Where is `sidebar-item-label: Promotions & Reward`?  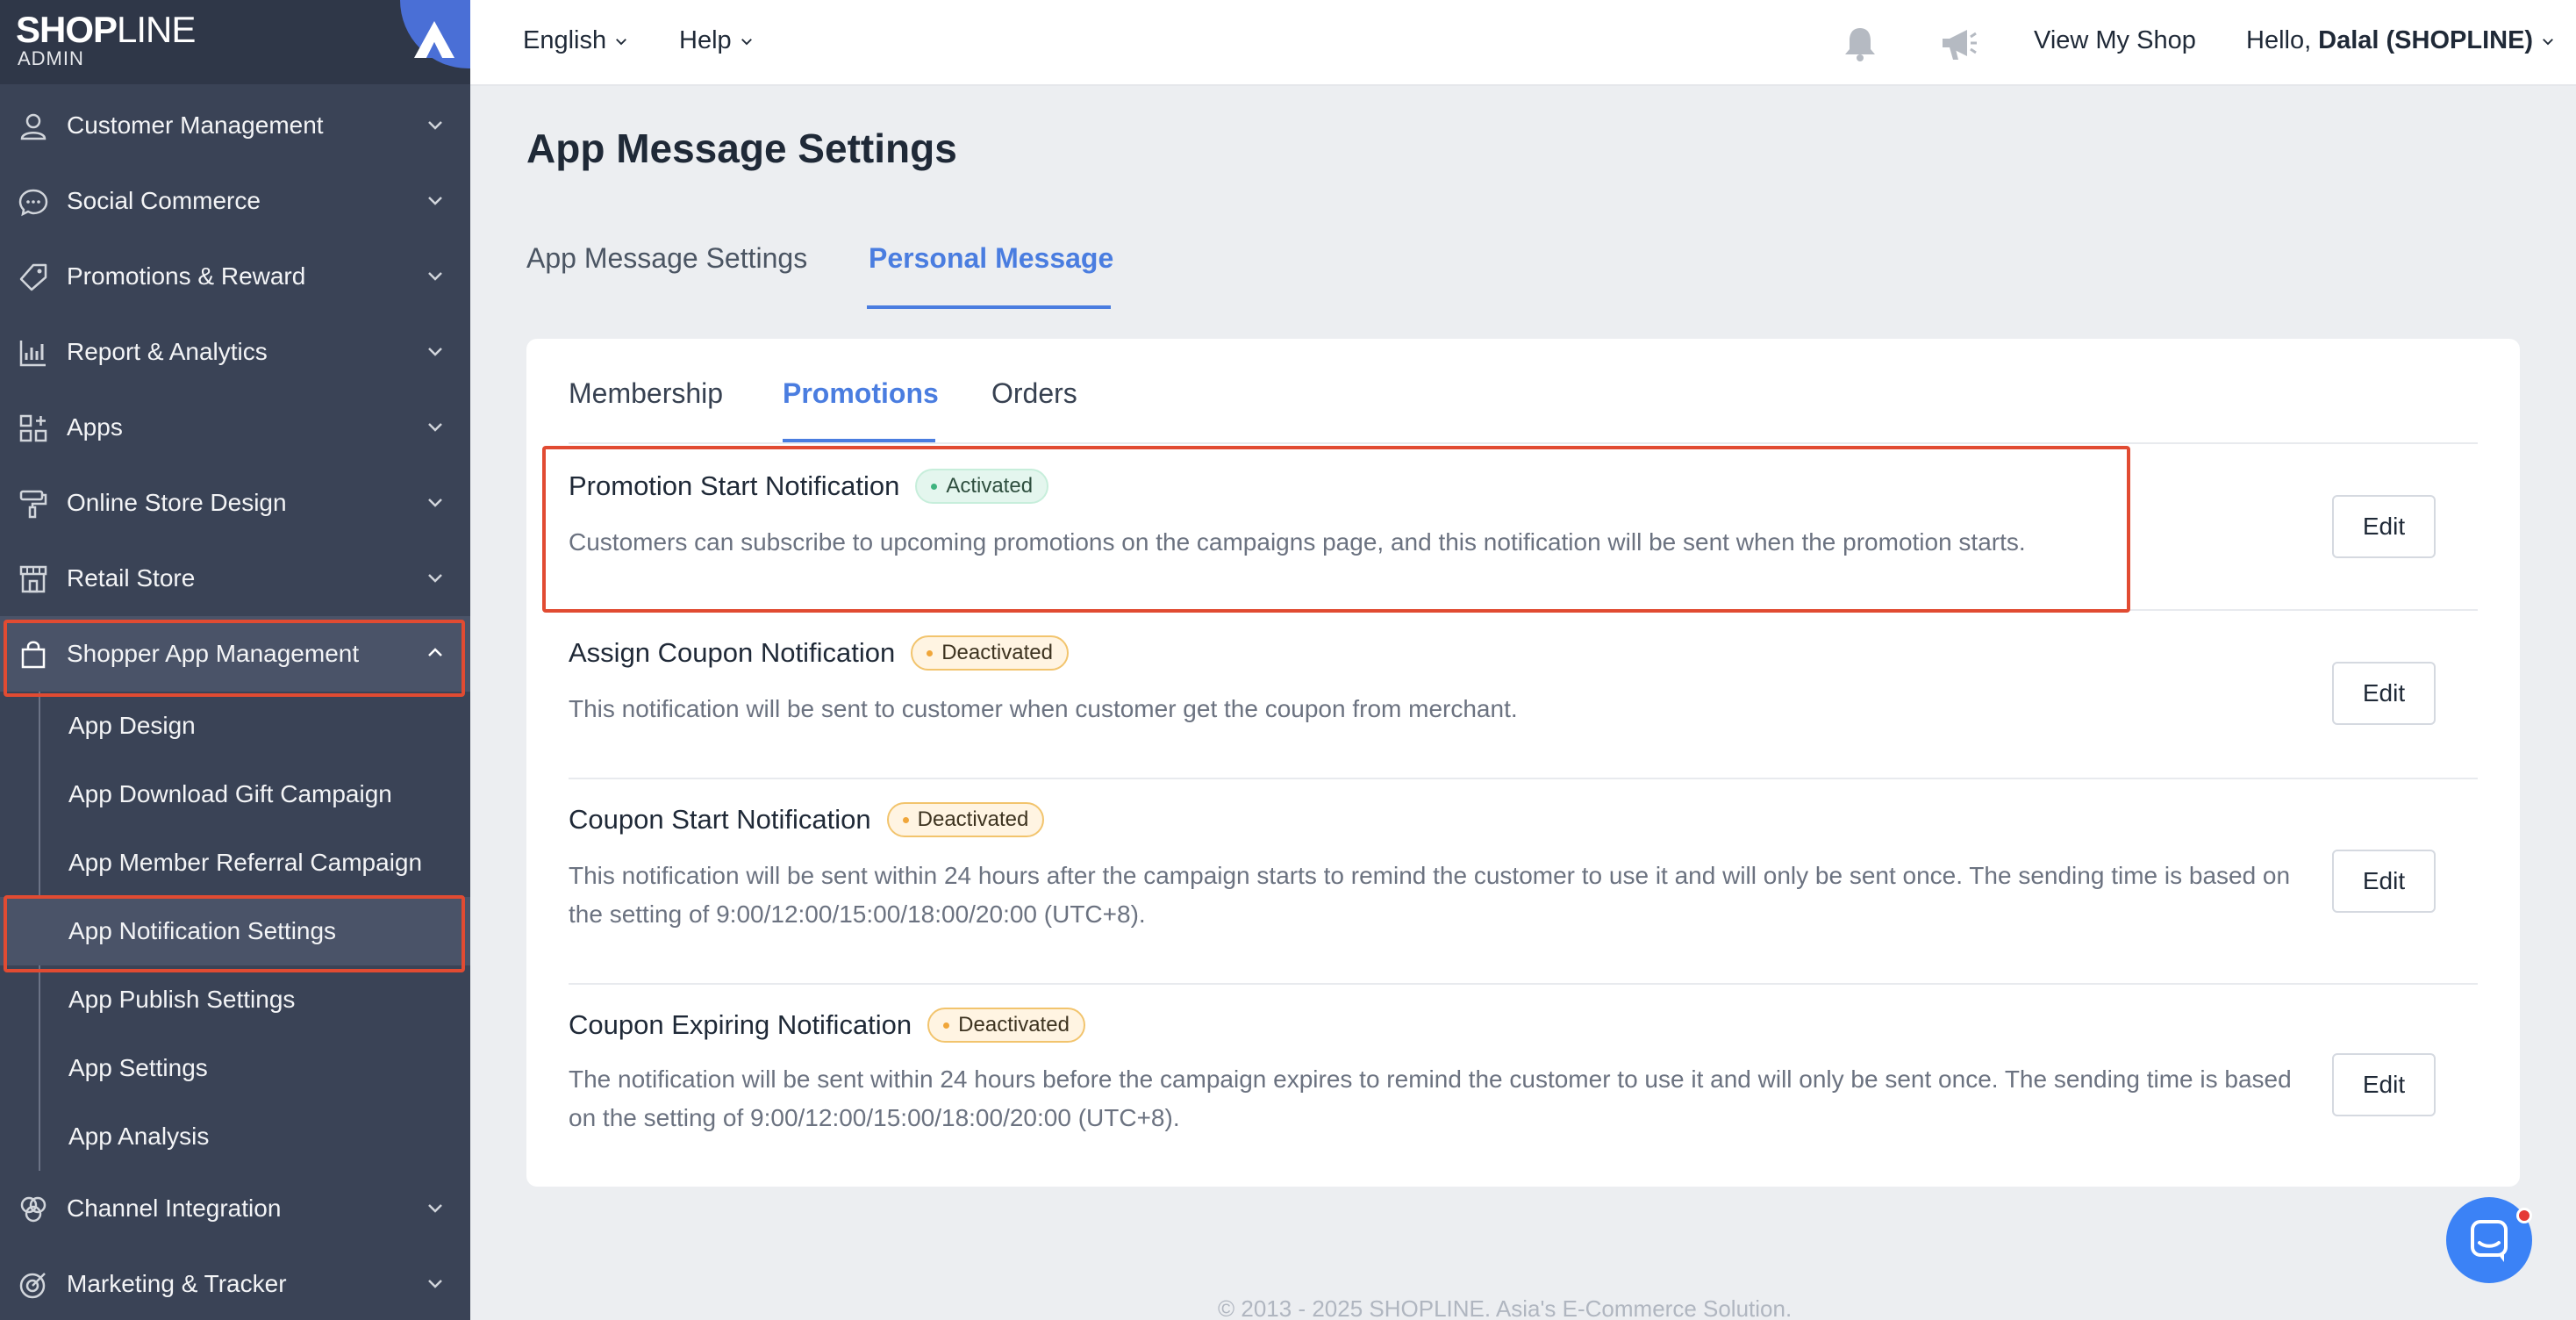
sidebar-item-label: Promotions & Reward is located at coordinates (186, 276).